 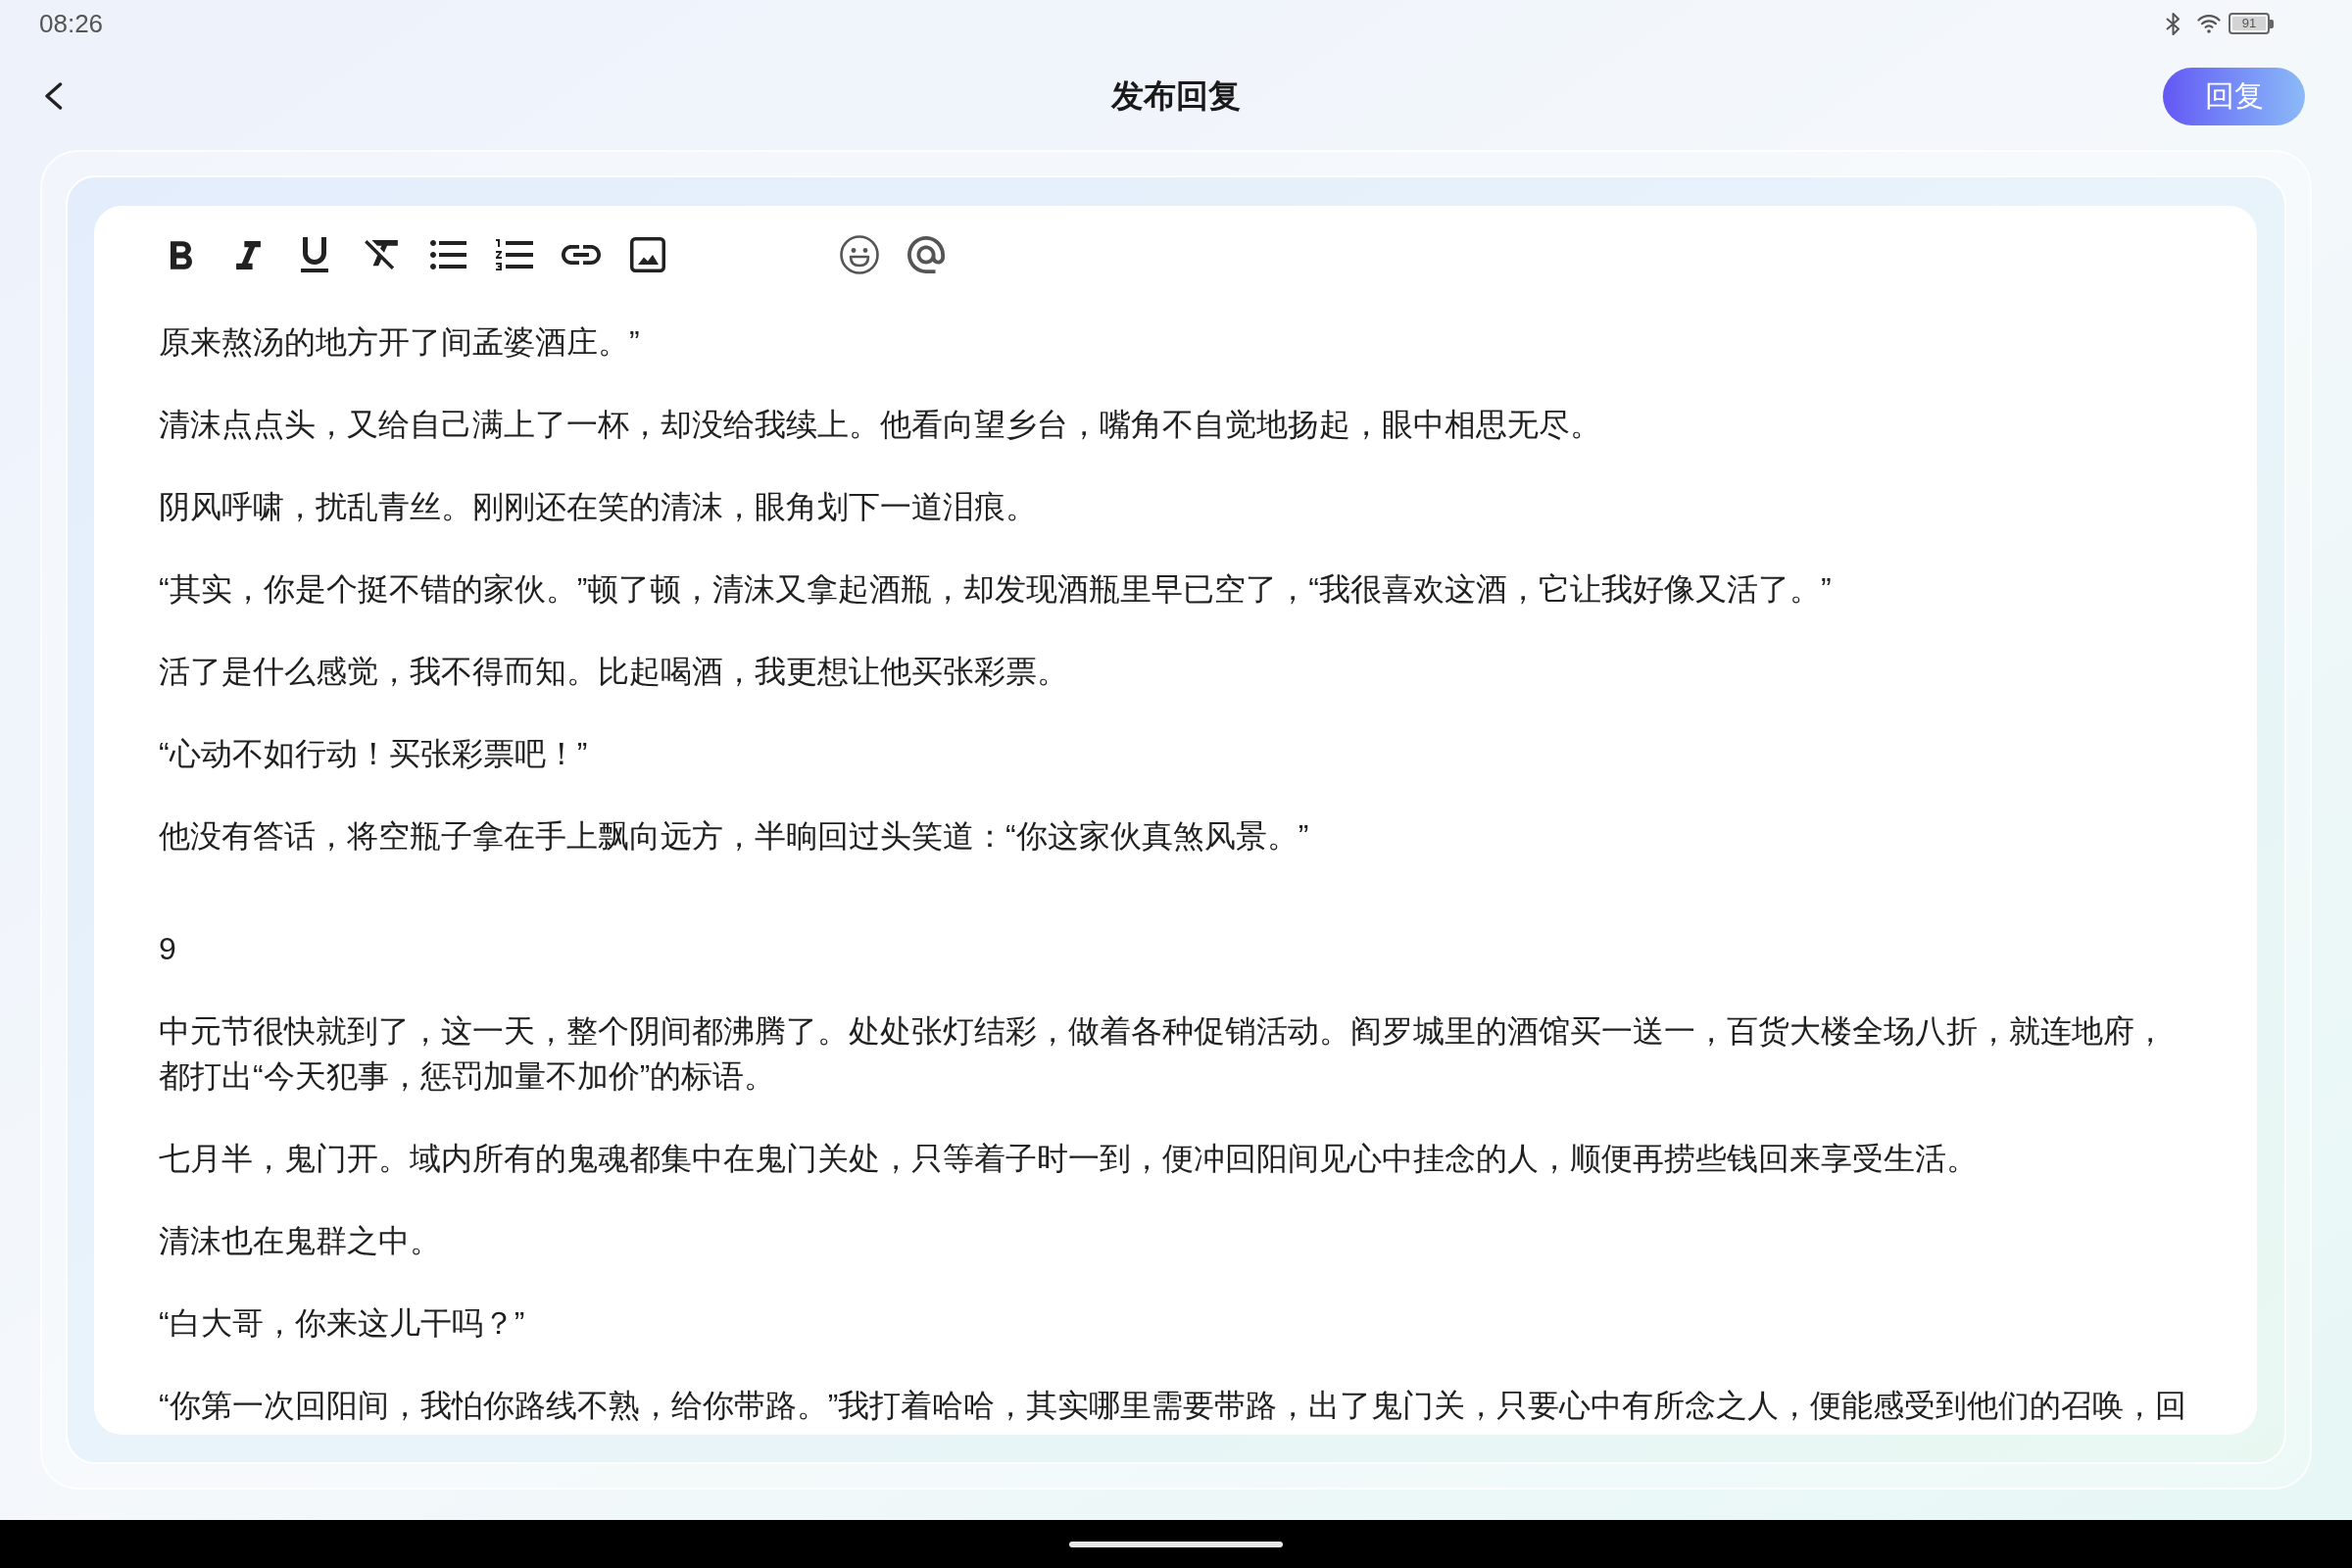 I want to click on numbered-list-icon, so click(x=514, y=254).